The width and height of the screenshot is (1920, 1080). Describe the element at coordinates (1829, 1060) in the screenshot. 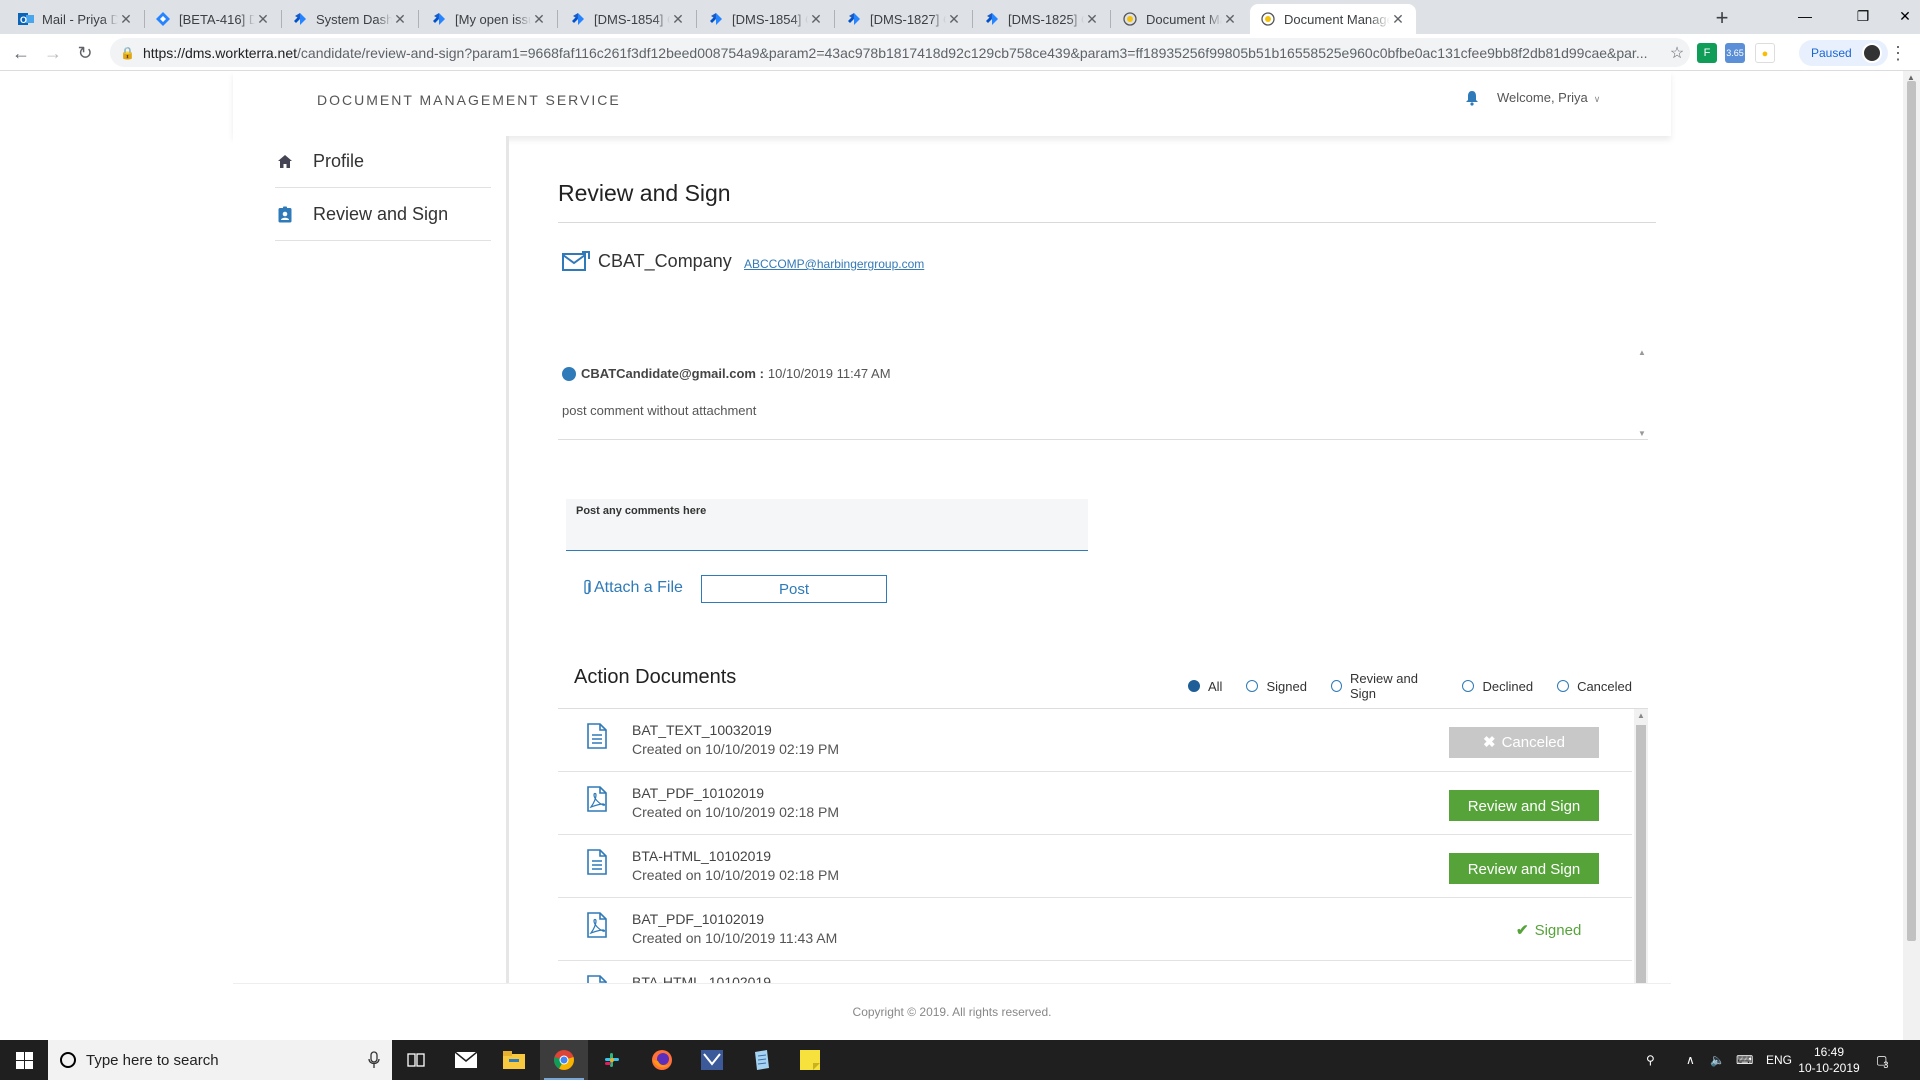

I see `taskbar-clock: 16:49 10-10-2019` at that location.